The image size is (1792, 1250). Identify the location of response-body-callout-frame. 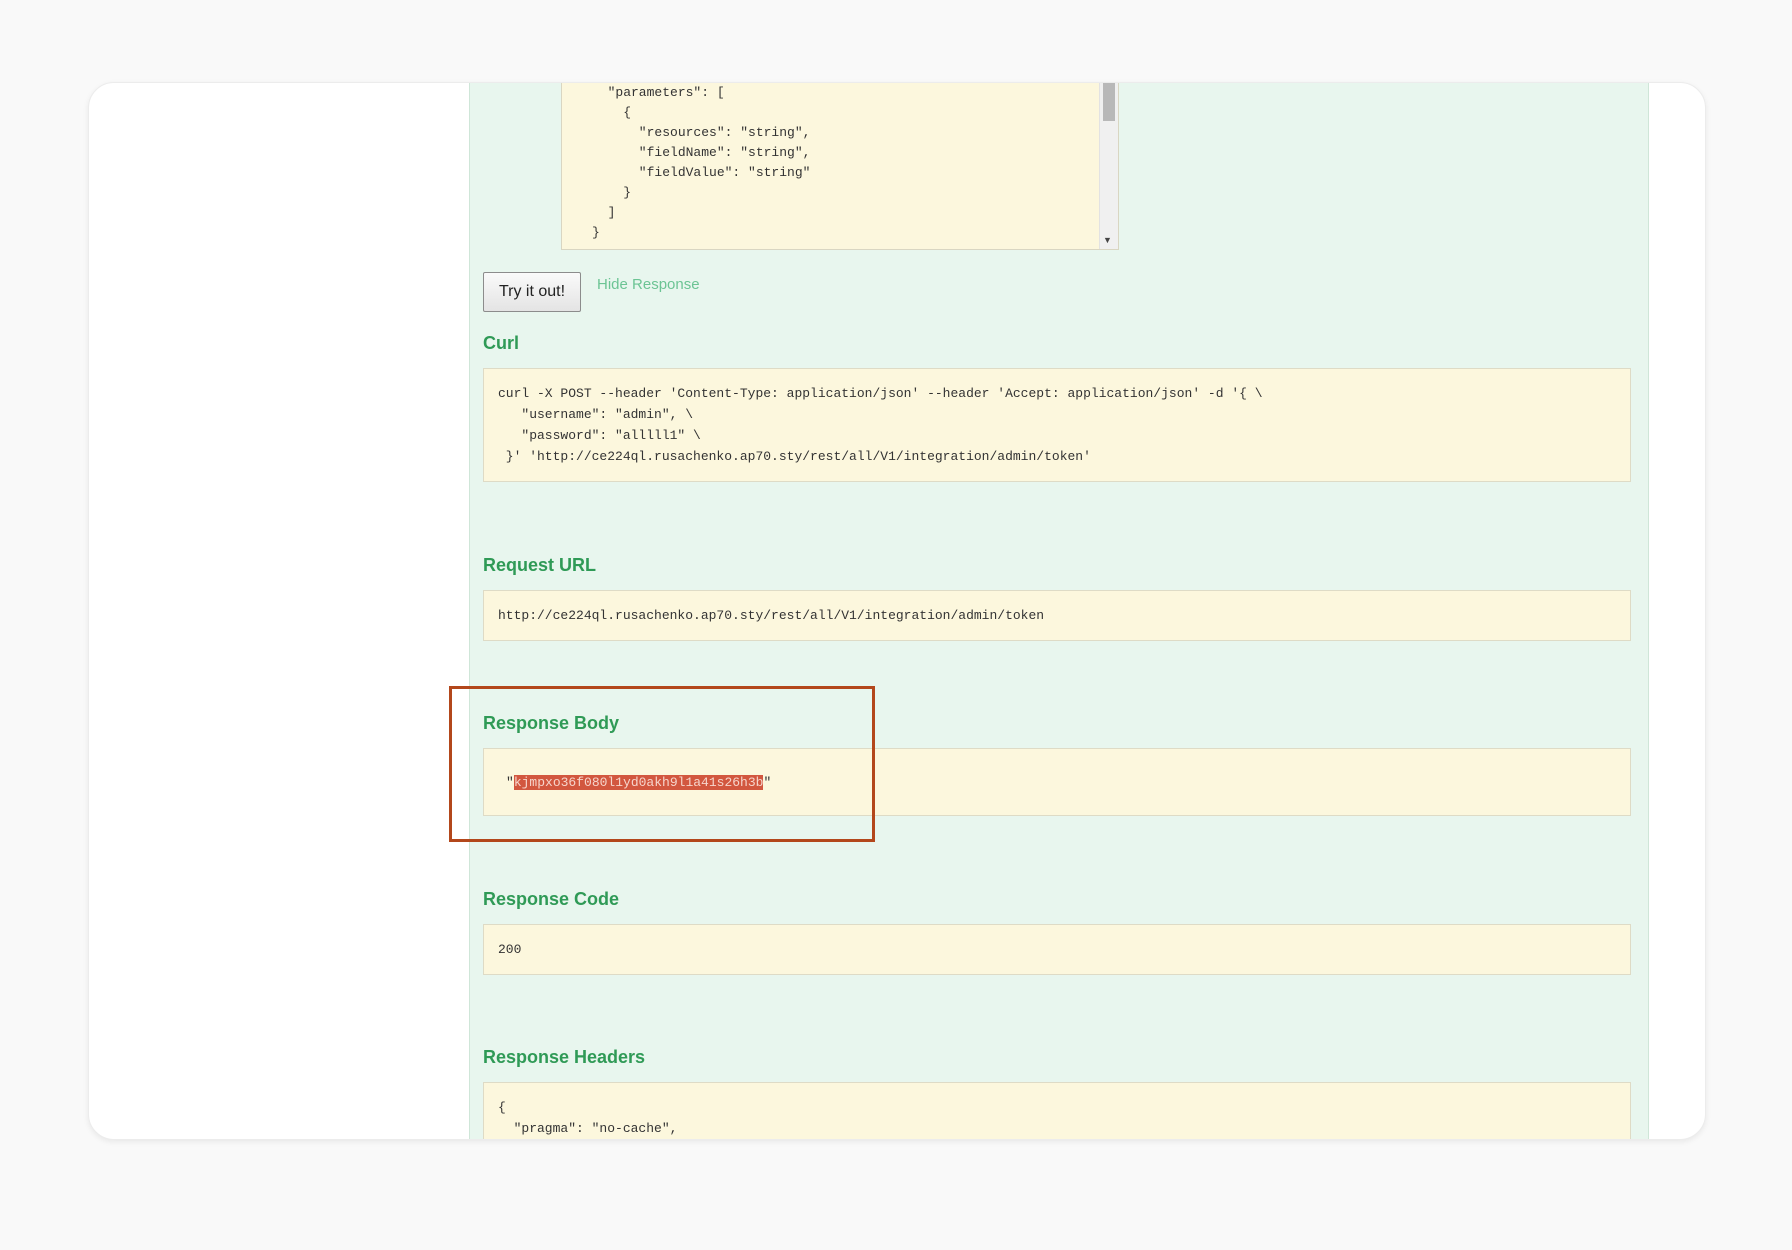
(662, 764).